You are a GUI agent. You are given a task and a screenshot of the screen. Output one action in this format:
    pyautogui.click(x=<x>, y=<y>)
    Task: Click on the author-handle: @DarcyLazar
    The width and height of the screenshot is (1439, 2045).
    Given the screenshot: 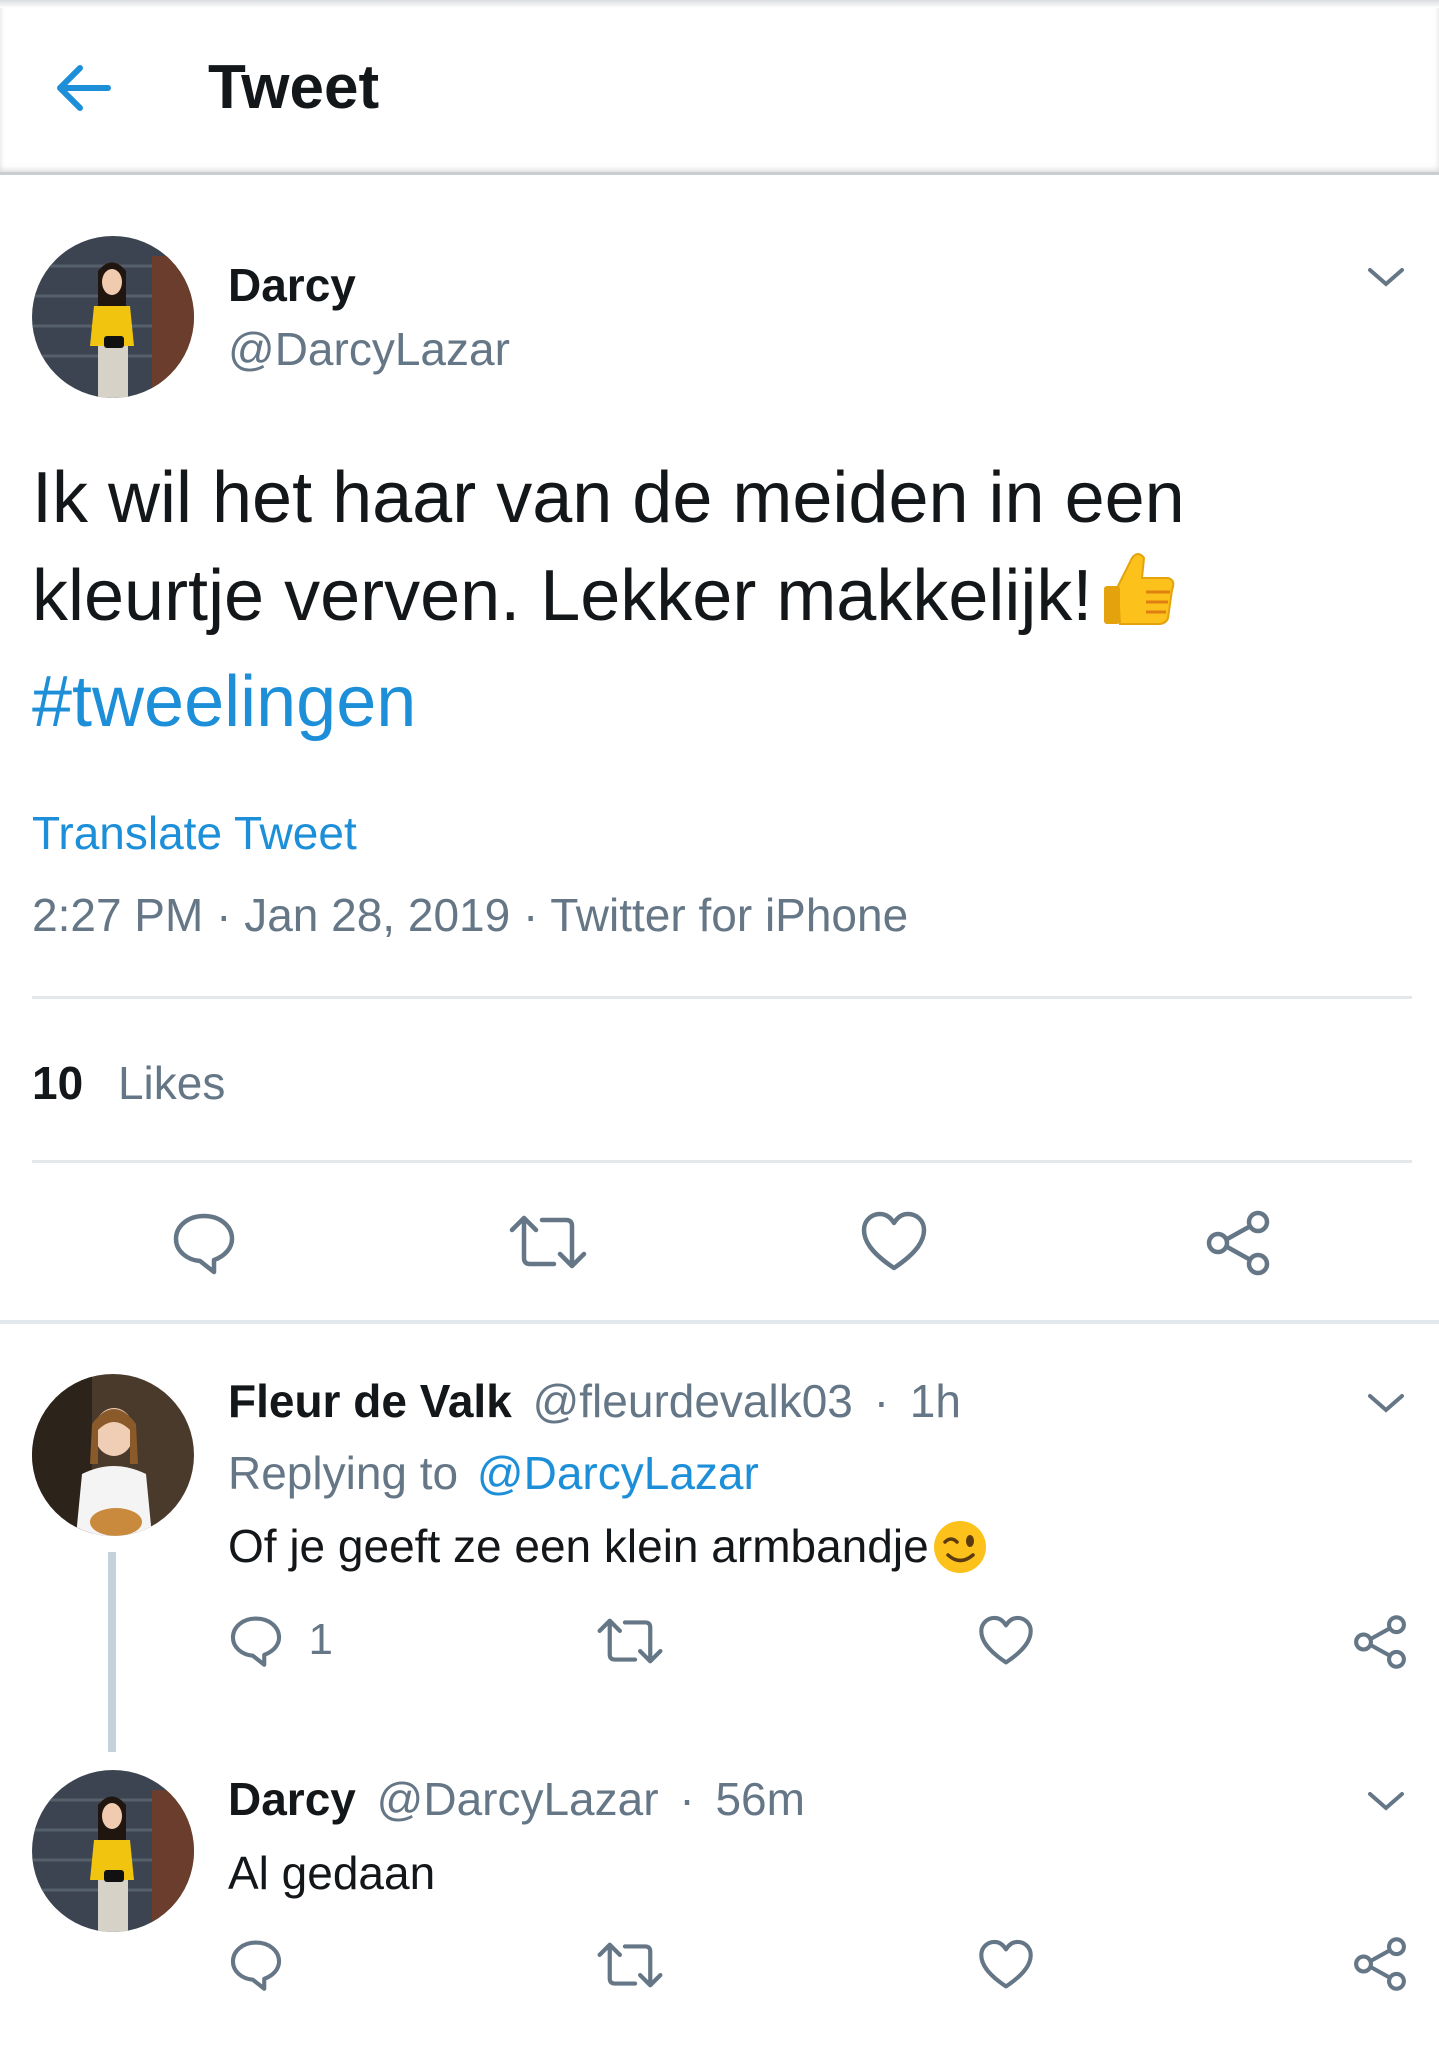 What is the action you would take?
    pyautogui.click(x=369, y=349)
    